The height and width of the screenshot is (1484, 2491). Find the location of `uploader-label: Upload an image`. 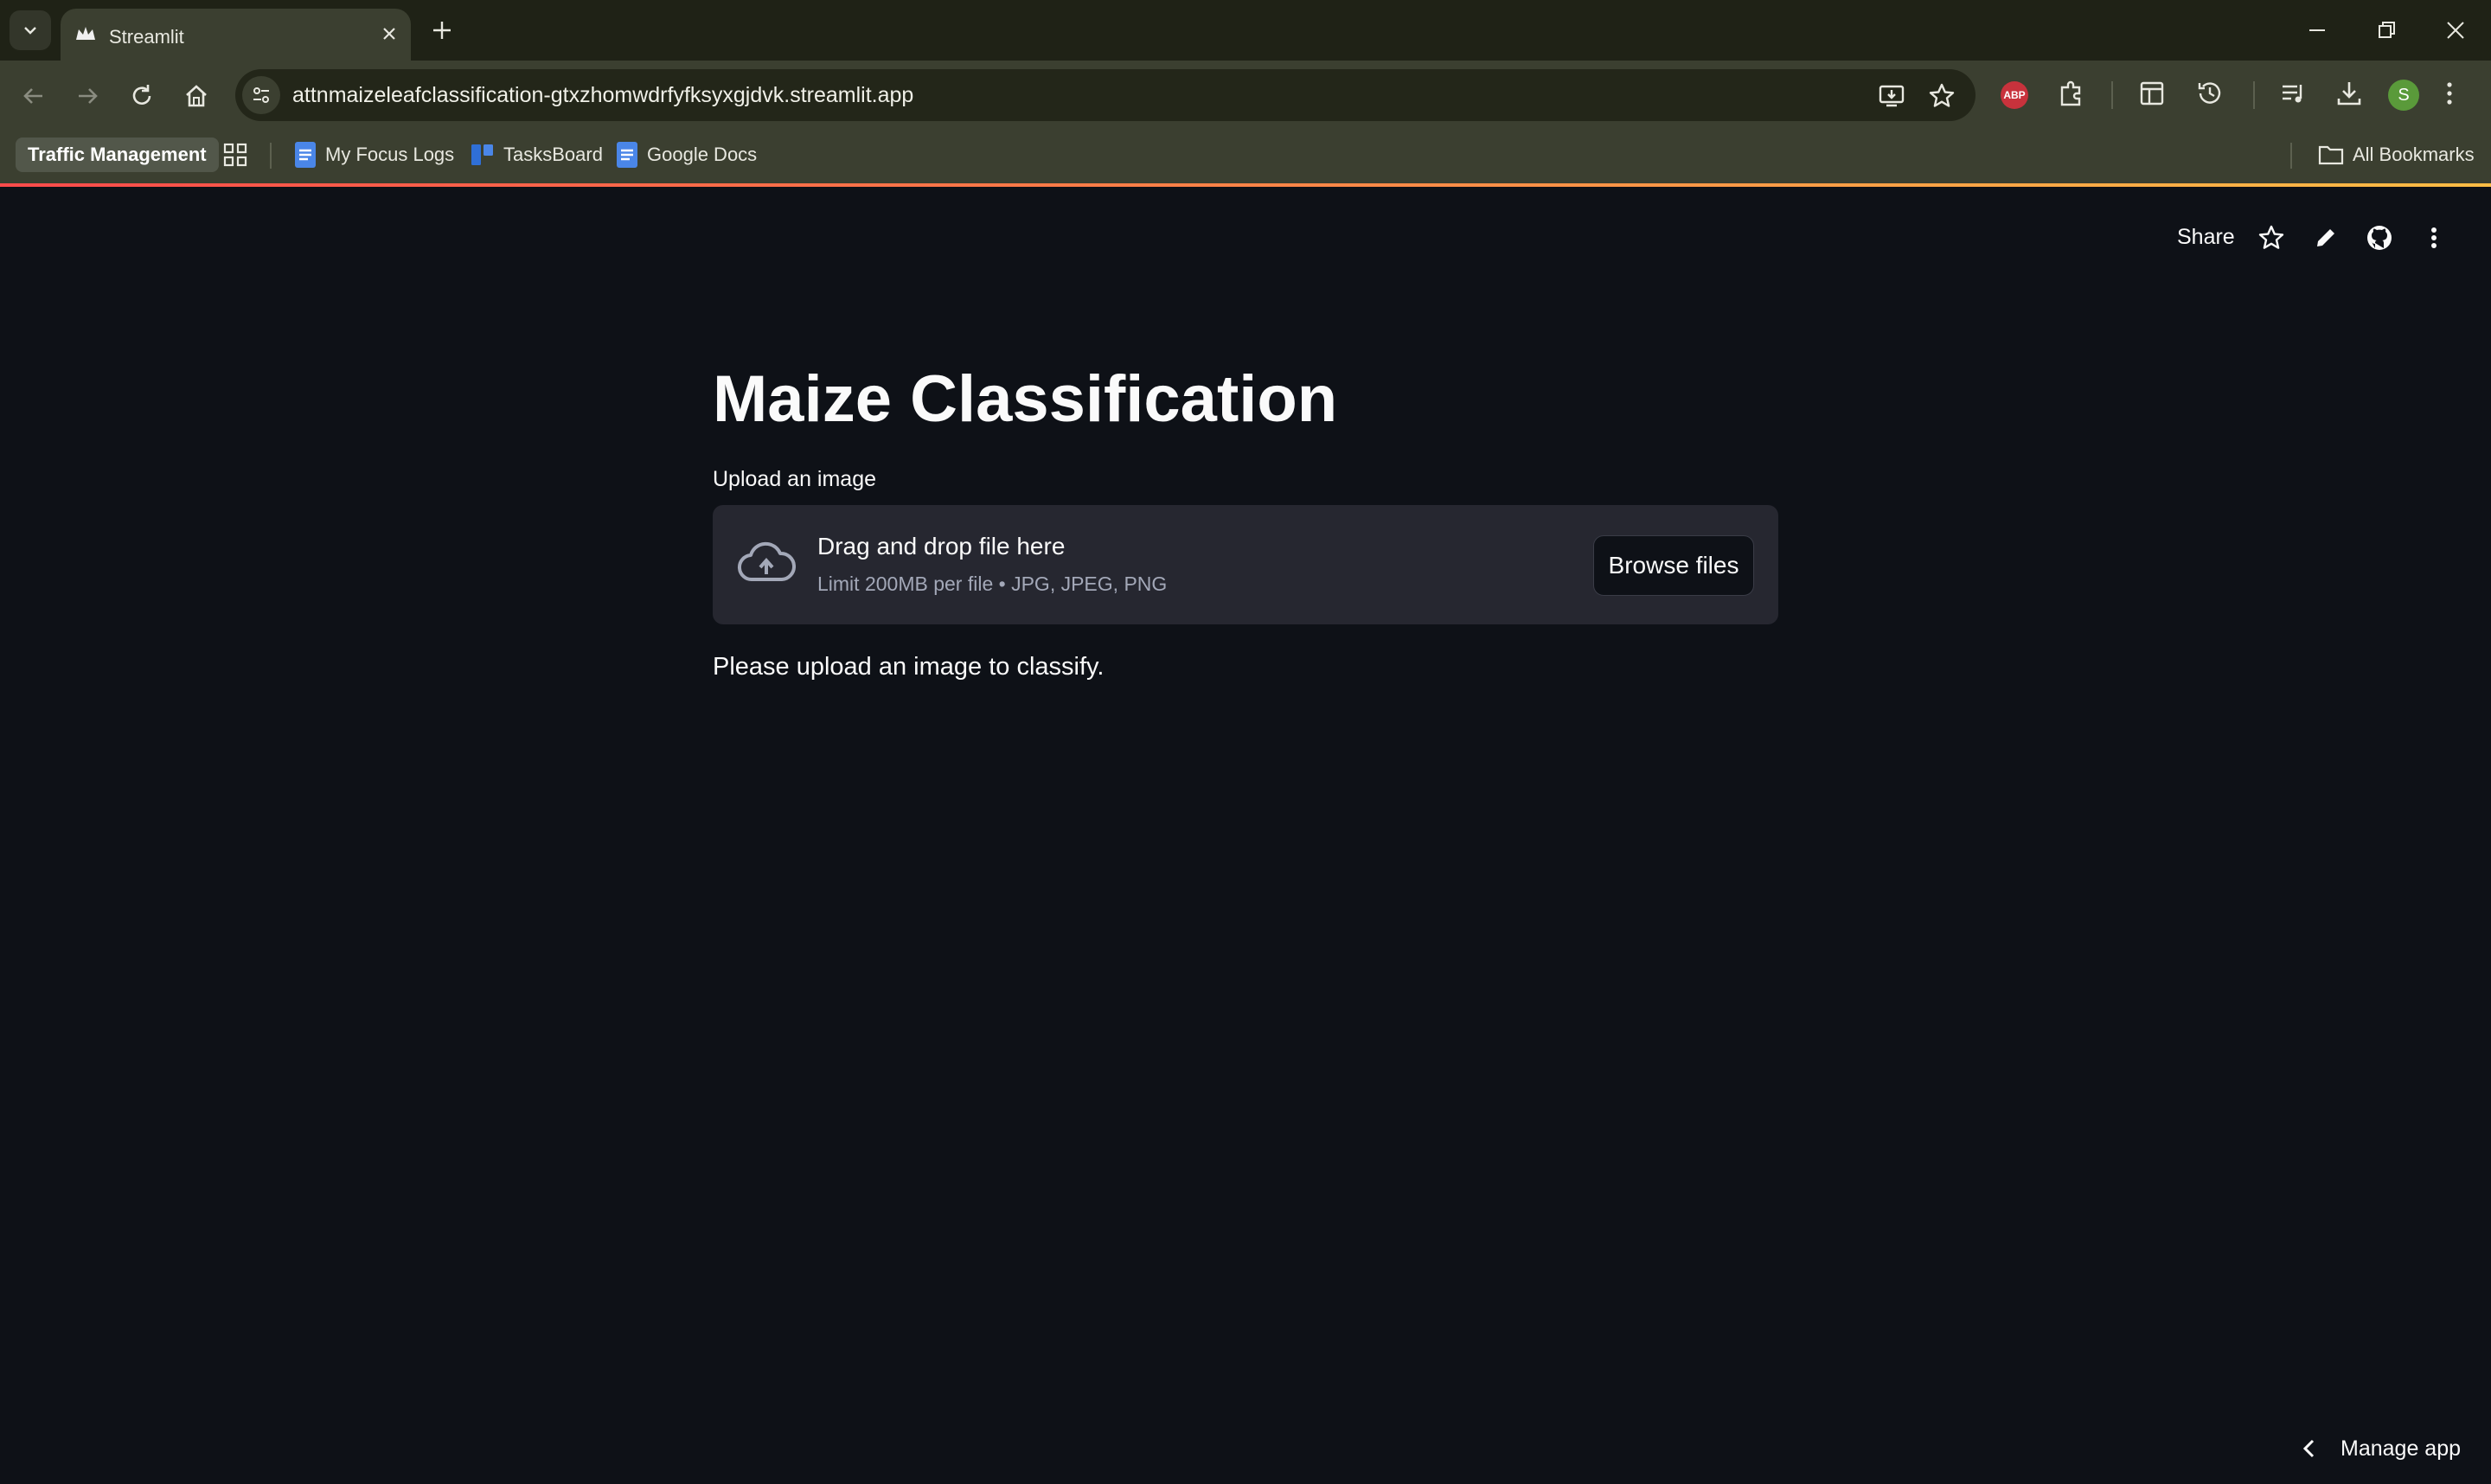

uploader-label: Upload an image is located at coordinates (795, 479).